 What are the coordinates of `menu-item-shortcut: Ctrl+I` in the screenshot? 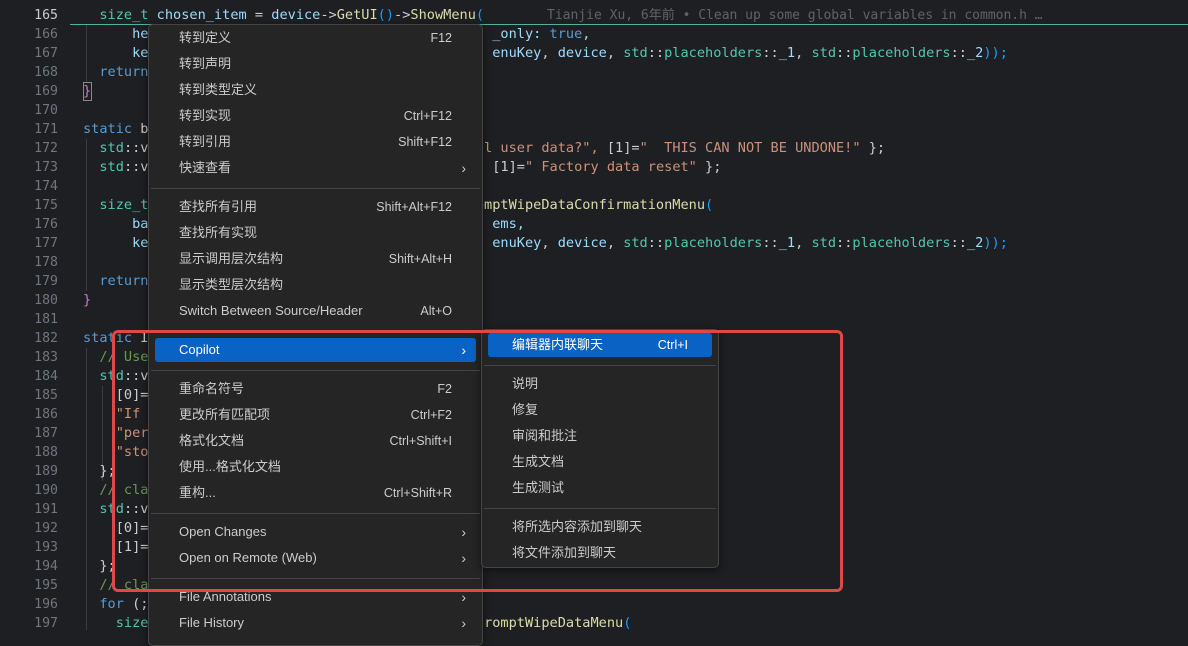 It's located at (672, 345).